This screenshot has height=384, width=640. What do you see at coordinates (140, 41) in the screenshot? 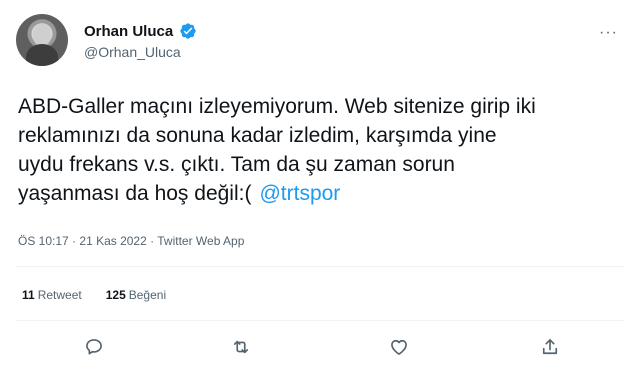
I see `author-header: Orhan Uluca @Orhan_Uluca` at bounding box center [140, 41].